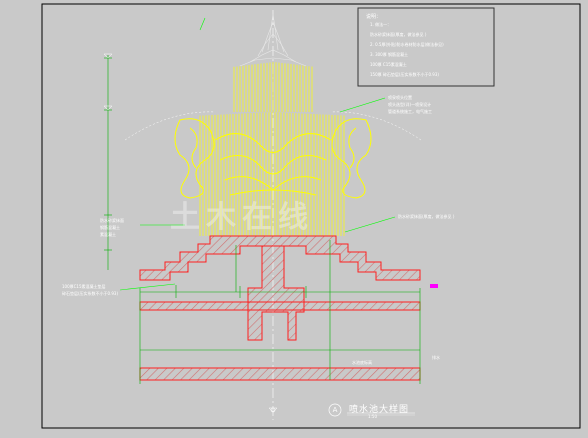  Describe the element at coordinates (436, 357) in the screenshot. I see `right-callout: 排水` at that location.